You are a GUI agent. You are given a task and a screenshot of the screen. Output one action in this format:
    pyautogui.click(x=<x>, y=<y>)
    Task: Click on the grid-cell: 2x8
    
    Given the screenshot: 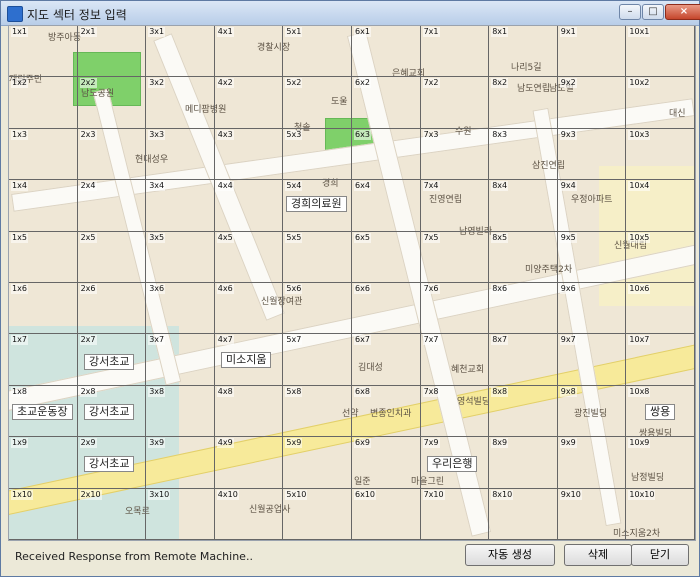 What is the action you would take?
    pyautogui.click(x=112, y=411)
    